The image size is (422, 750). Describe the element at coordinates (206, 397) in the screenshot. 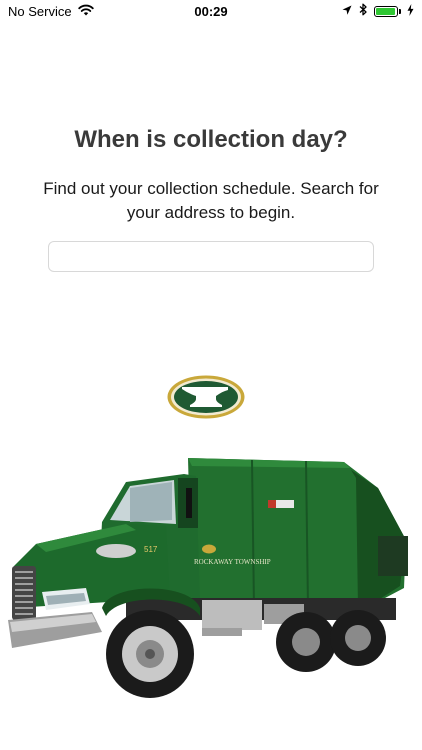

I see `township-logo` at that location.